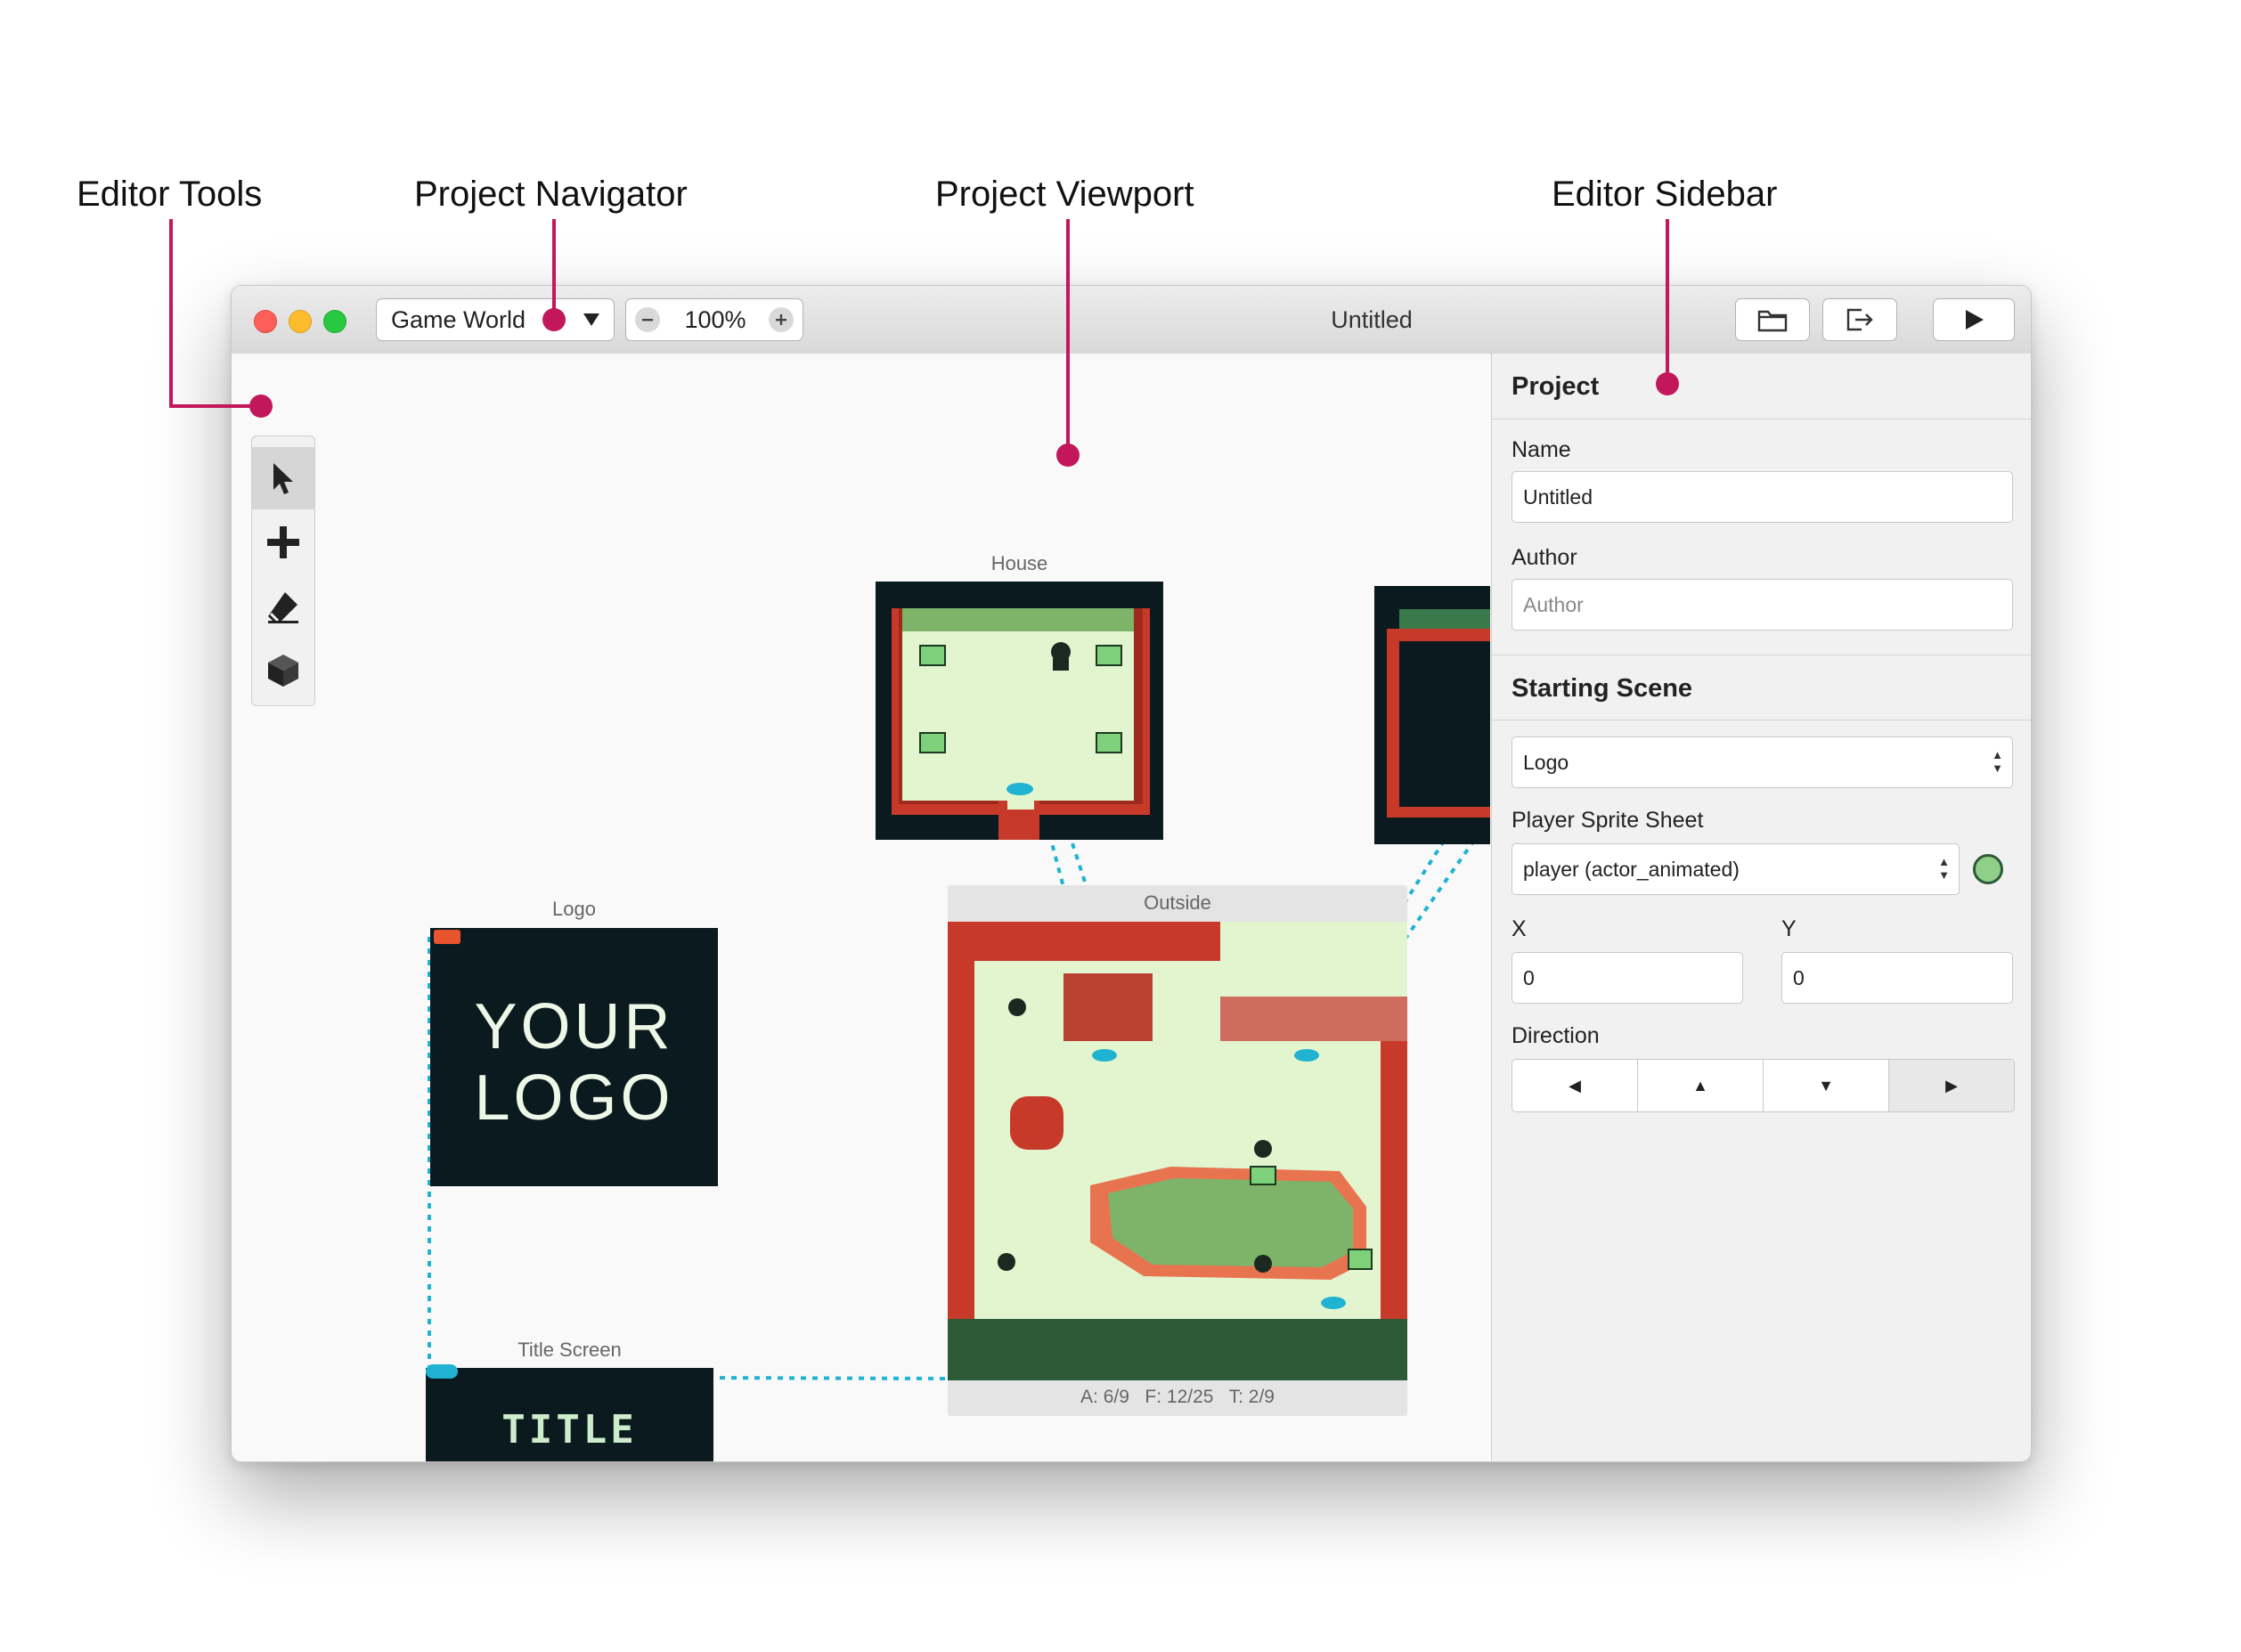  What do you see at coordinates (1761, 687) in the screenshot?
I see `starting-scene-heading: Starting Scene` at bounding box center [1761, 687].